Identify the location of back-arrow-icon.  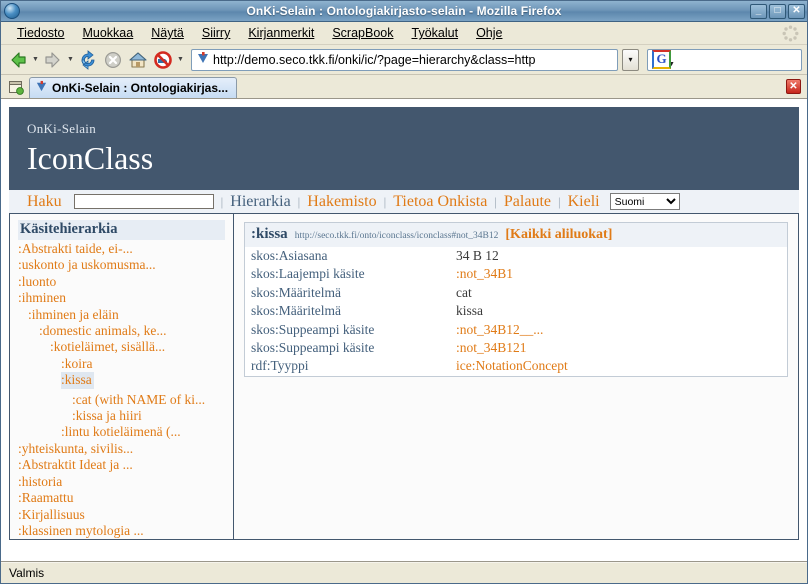
(18, 60).